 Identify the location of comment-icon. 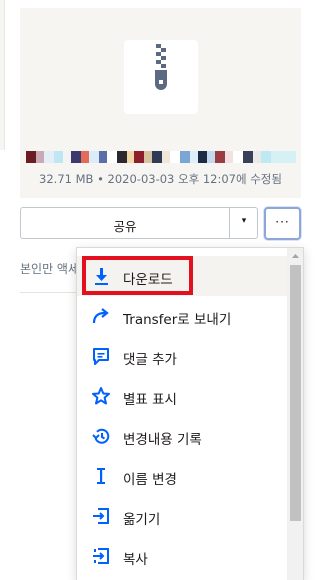
(101, 356).